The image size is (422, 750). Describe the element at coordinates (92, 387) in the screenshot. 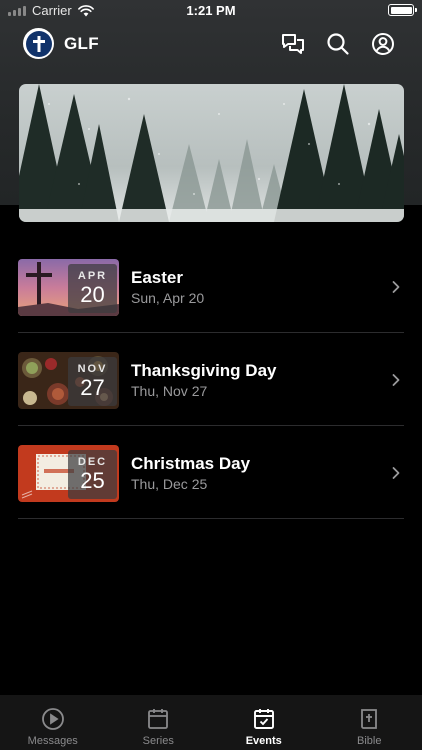

I see `badge-day: 27` at that location.